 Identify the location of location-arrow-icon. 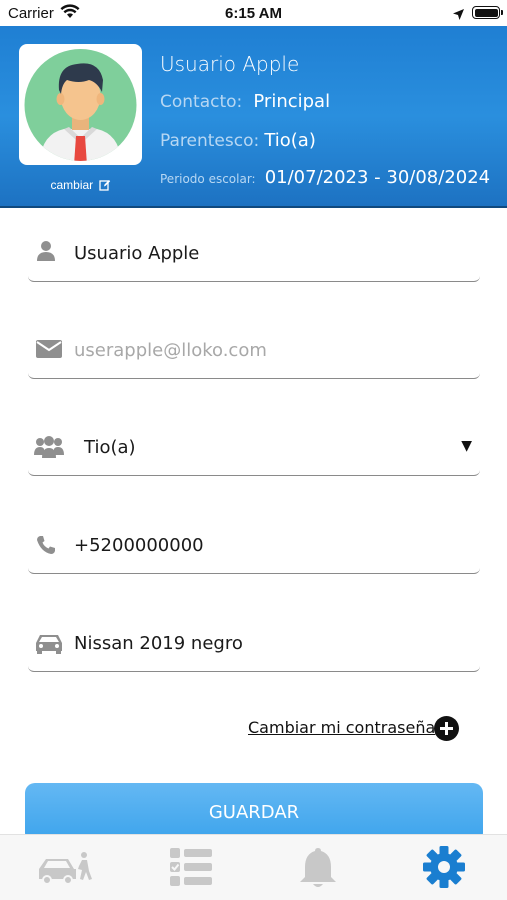
(458, 15).